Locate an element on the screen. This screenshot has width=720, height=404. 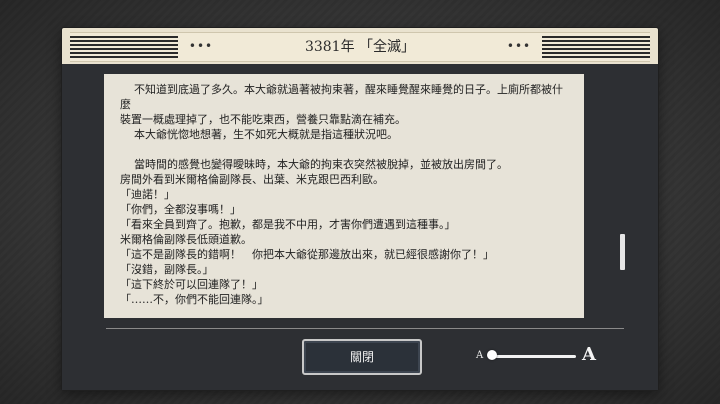
story-line: 房間外看到米爾格倫副隊長、出葉、米克跟巴西利歐。 is located at coordinates (252, 179).